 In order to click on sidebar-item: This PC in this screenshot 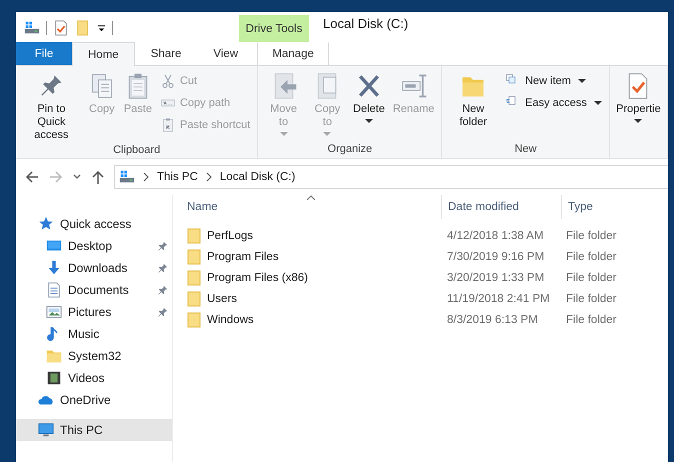, I will do `click(94, 430)`.